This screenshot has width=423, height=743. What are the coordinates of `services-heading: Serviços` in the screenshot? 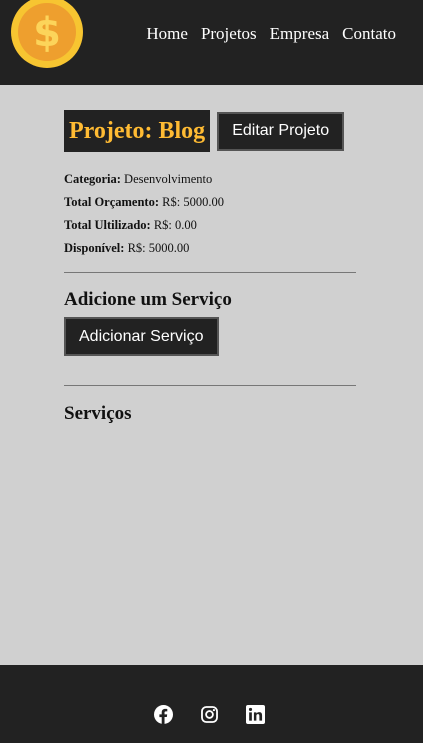 It's located at (98, 413).